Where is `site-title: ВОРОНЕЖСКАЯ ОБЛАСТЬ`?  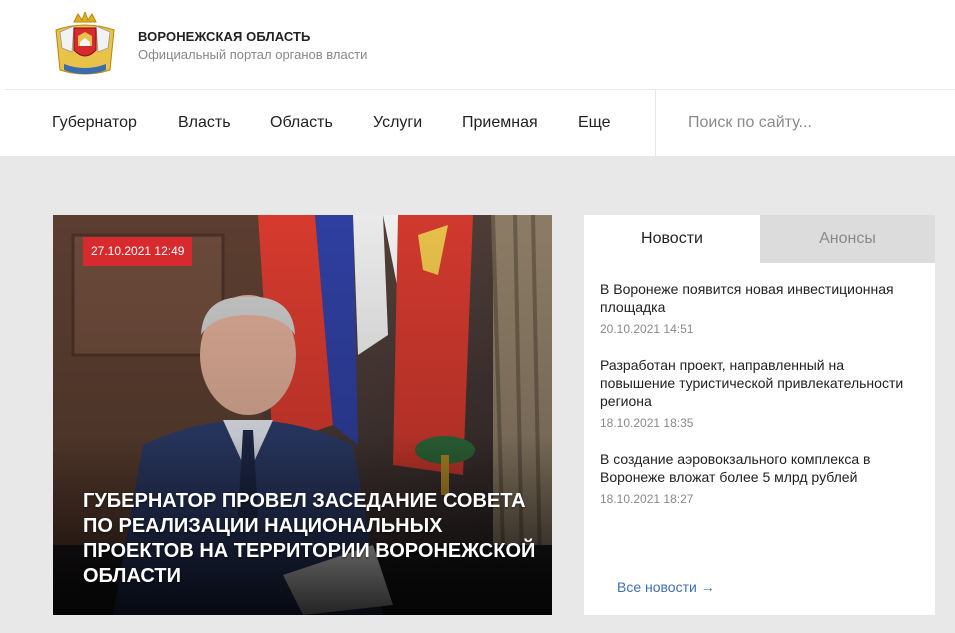
site-title: ВОРОНЕЖСКАЯ ОБЛАСТЬ is located at coordinates (224, 36).